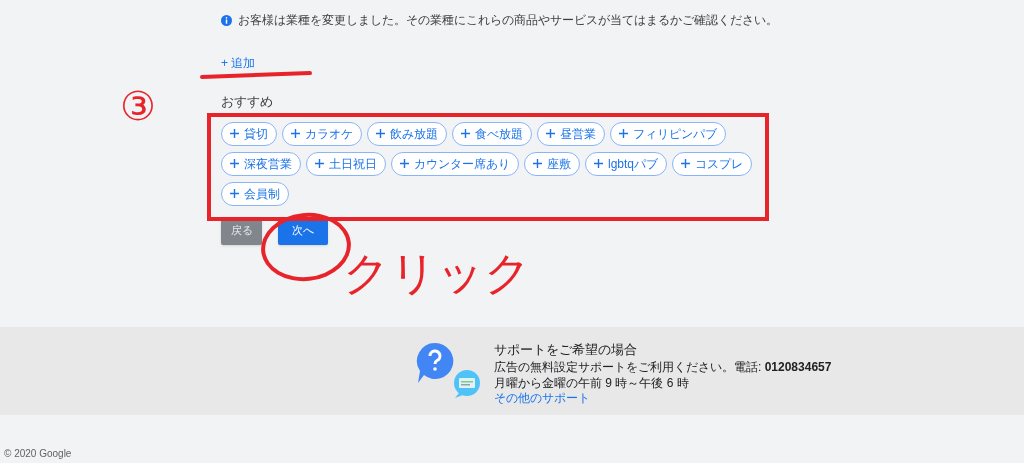 Image resolution: width=1024 pixels, height=463 pixels. I want to click on suggestion-chip: 食べ放題, so click(492, 133).